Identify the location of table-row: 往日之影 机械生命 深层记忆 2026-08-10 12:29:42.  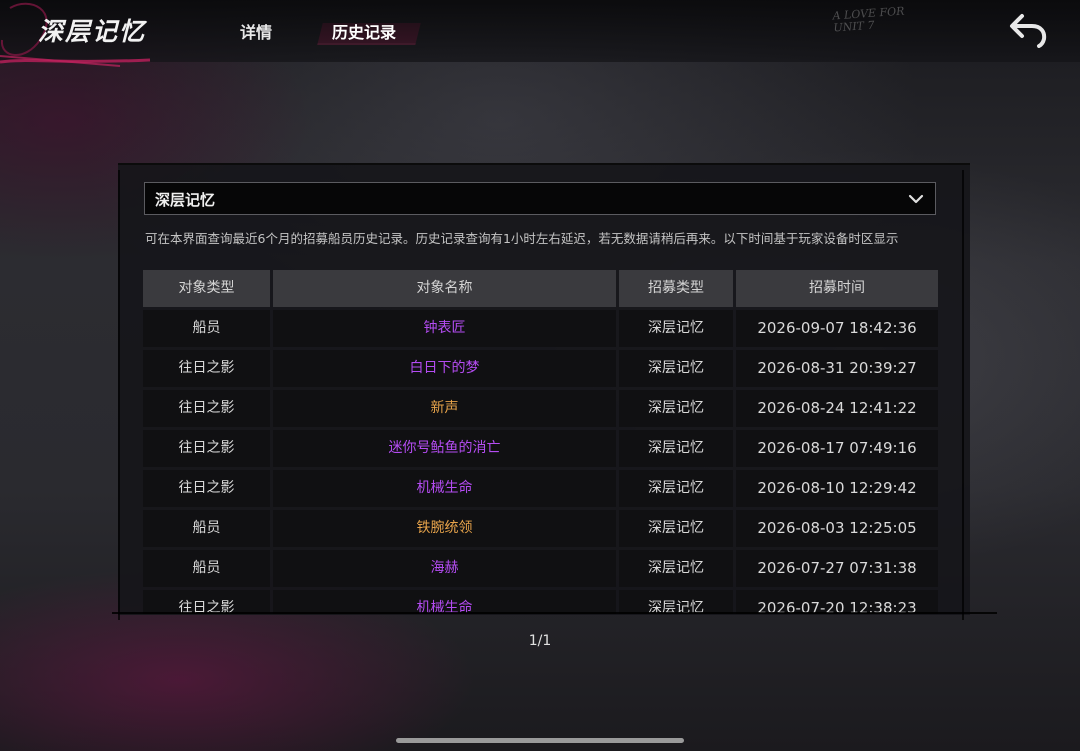
(540, 488).